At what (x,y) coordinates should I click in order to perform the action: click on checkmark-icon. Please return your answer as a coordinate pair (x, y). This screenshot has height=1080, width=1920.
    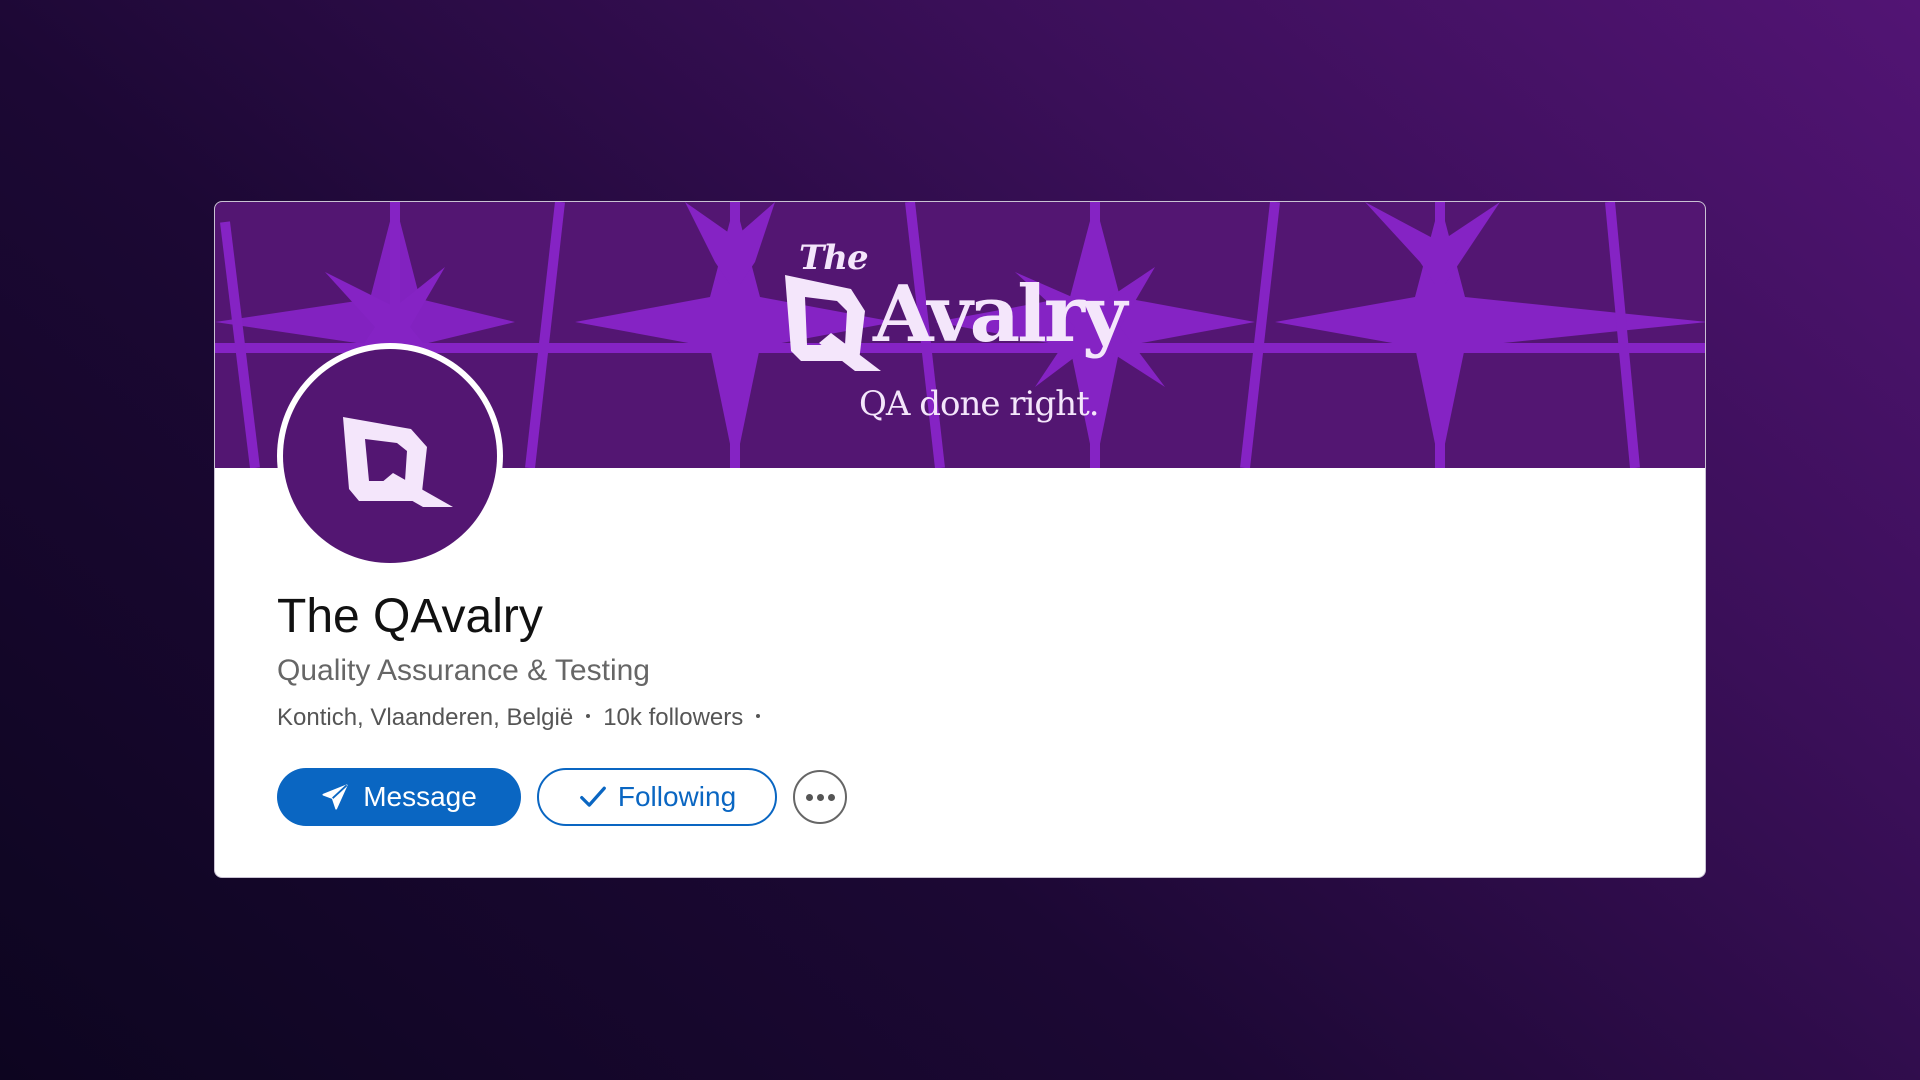
    Looking at the image, I should click on (592, 796).